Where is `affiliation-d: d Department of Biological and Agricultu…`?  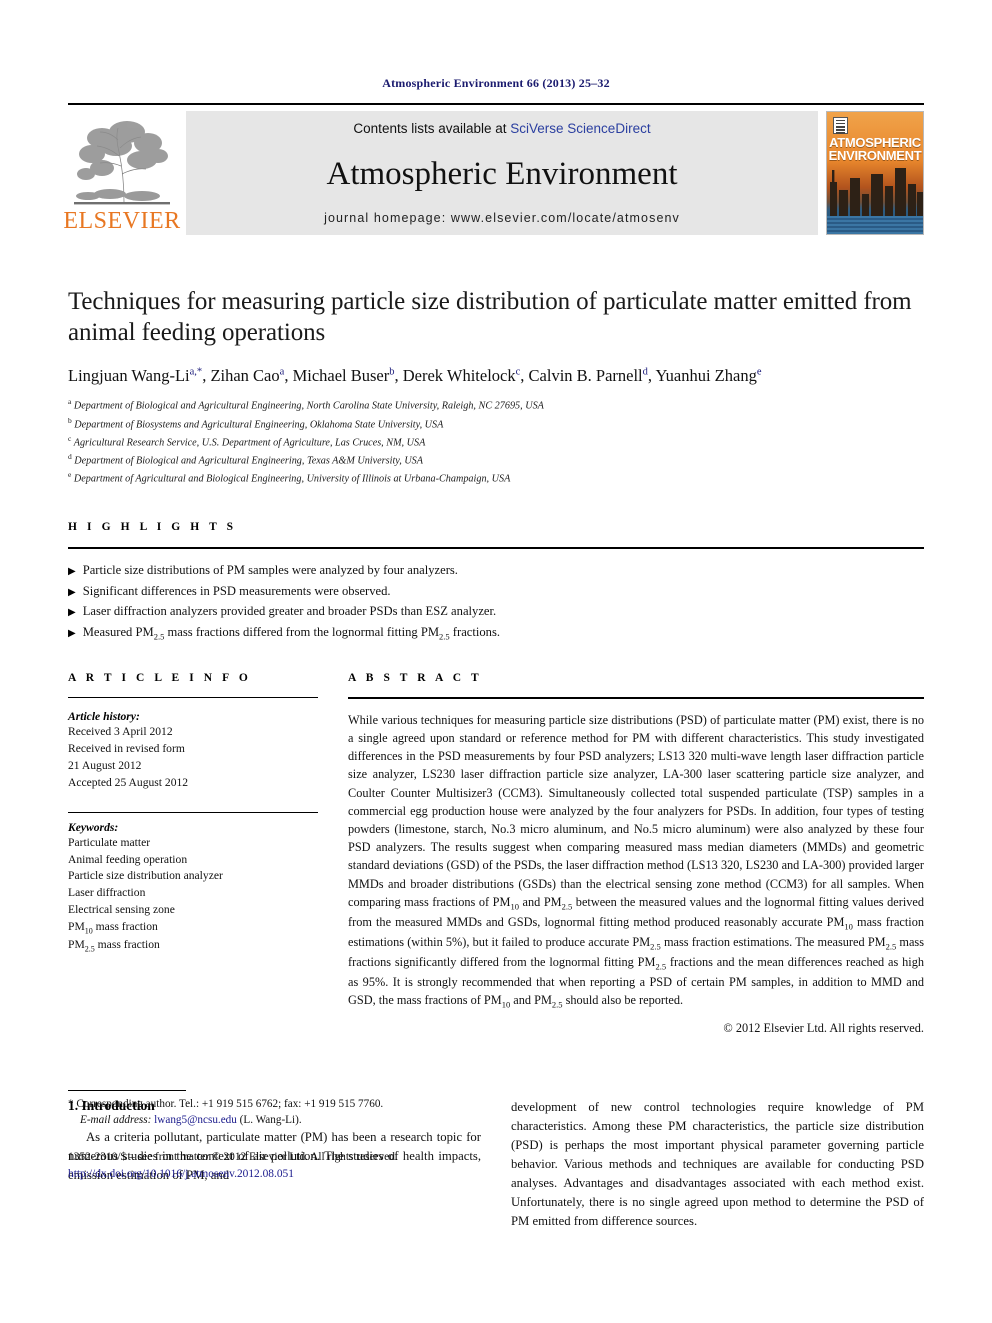
affiliation-d: d Department of Biological and Agricultu… is located at coordinates (245, 459).